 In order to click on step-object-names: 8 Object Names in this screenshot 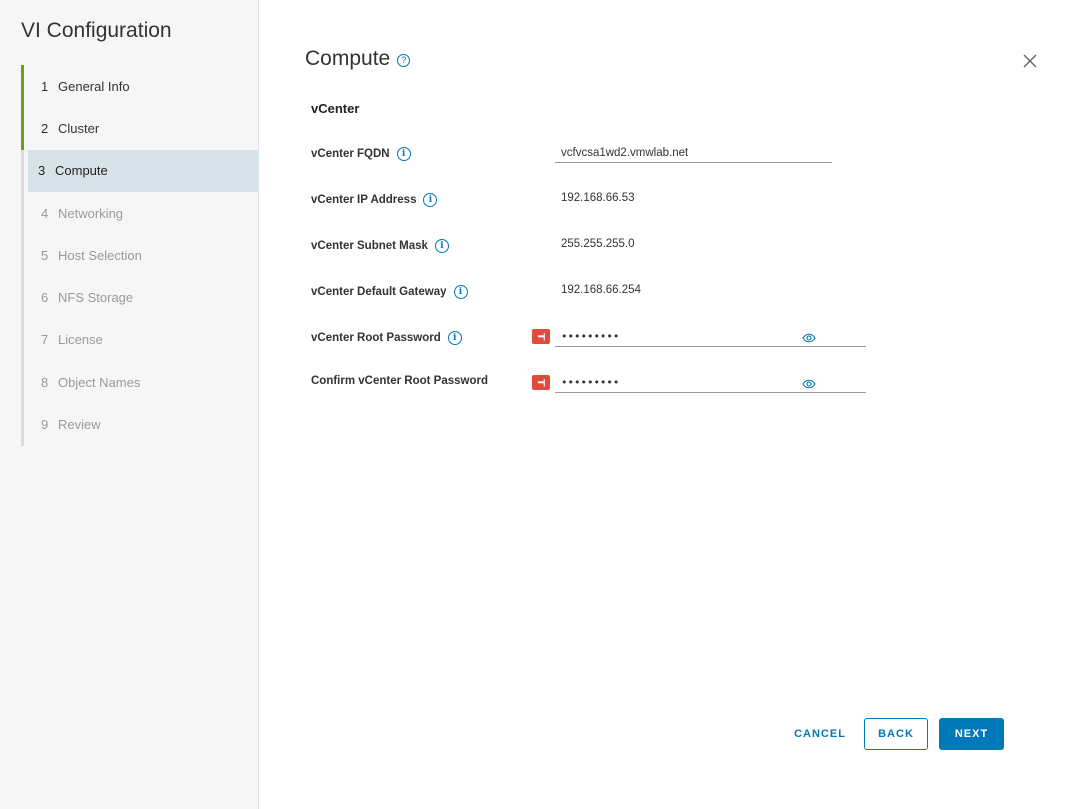, I will do `click(140, 382)`.